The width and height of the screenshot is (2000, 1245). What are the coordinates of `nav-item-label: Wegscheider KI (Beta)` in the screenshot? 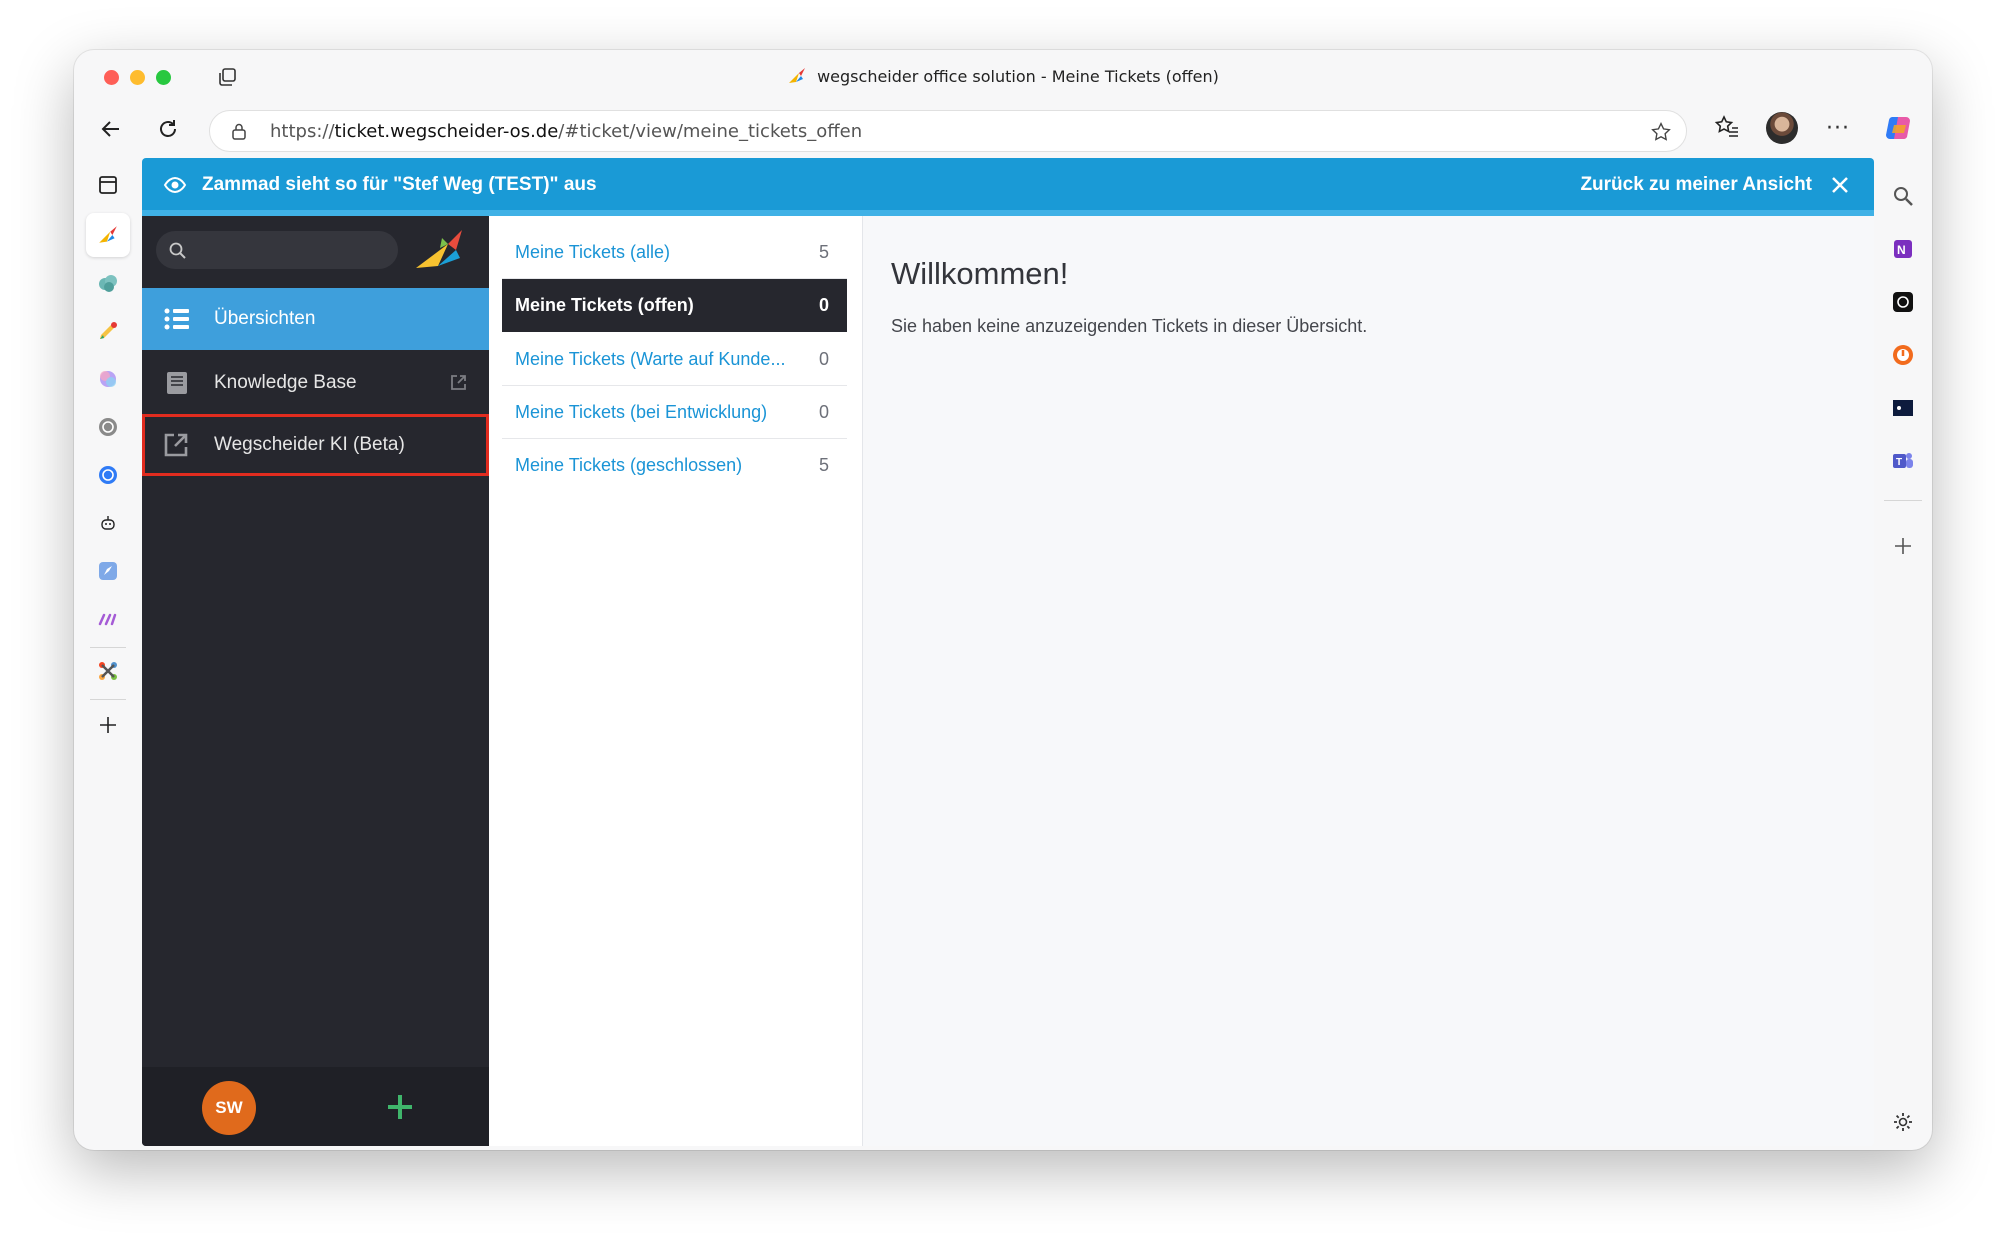 It's located at (309, 444).